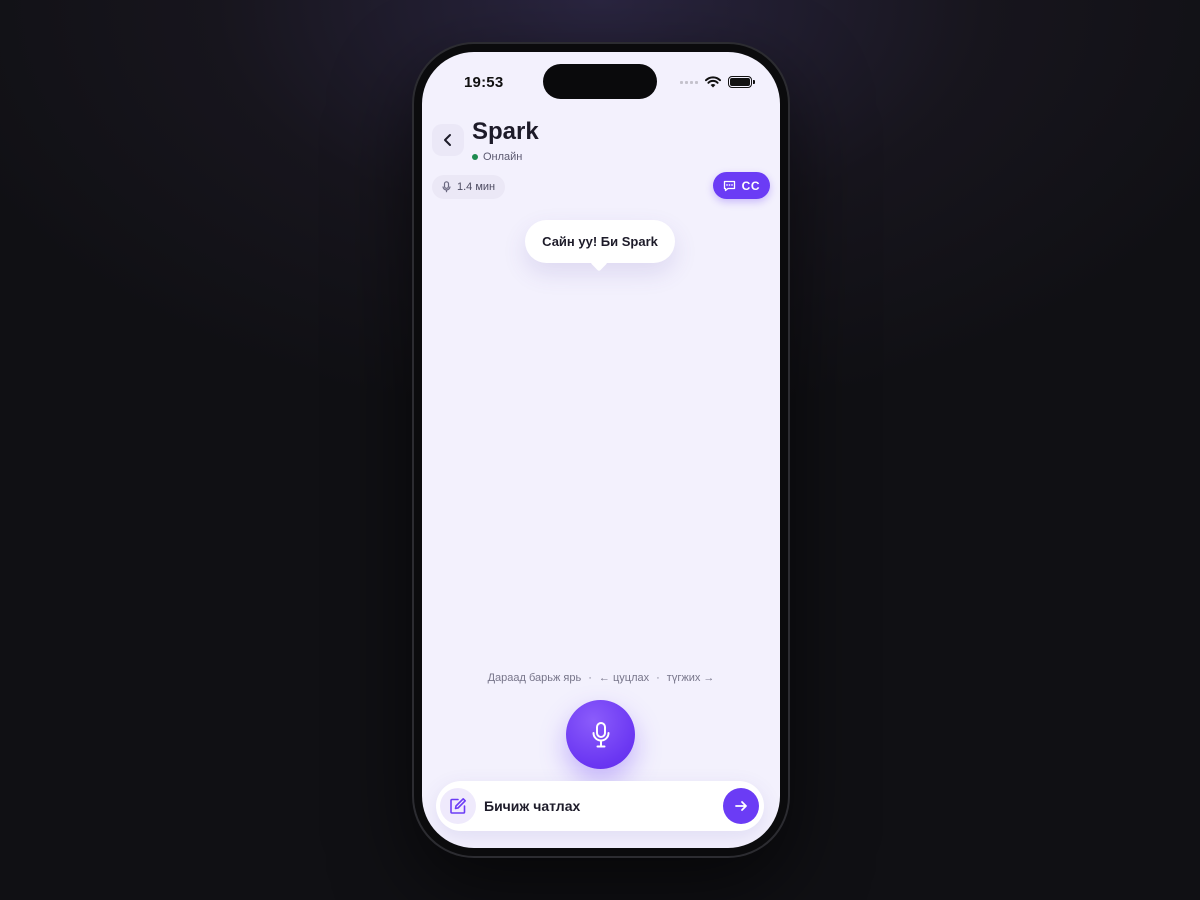 The height and width of the screenshot is (900, 1200). I want to click on signal-icon, so click(689, 82).